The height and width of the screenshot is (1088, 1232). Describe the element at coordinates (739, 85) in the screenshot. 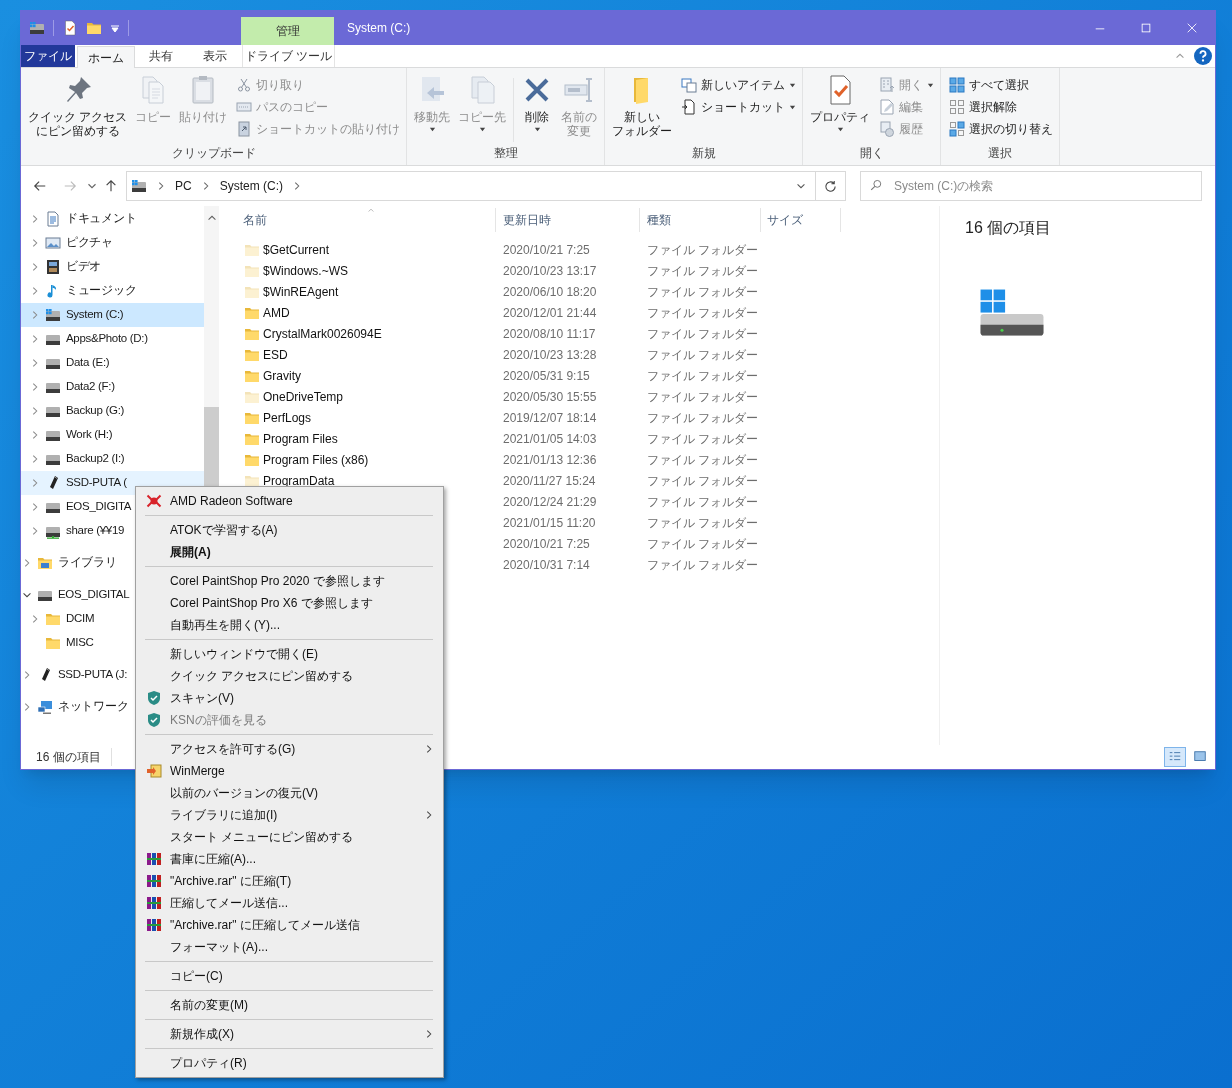

I see `ribbon-button: 新しいアイテム` at that location.